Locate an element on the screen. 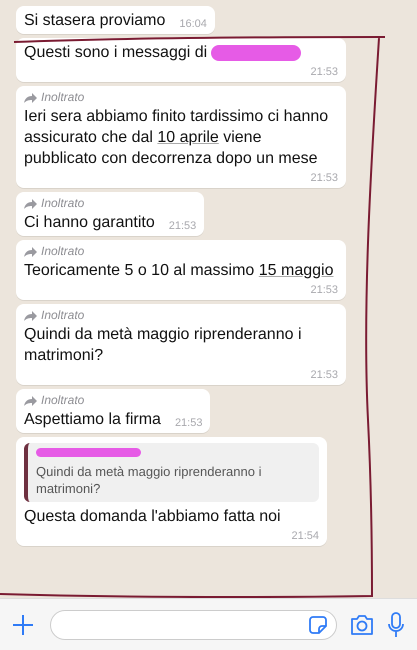 The height and width of the screenshot is (650, 417). message-time: 16:04 is located at coordinates (193, 24).